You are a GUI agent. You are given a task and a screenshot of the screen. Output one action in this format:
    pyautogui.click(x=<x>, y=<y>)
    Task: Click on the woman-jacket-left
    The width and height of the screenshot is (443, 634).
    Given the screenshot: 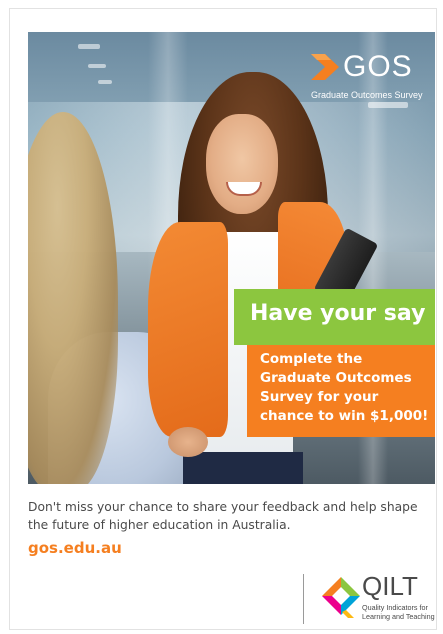 What is the action you would take?
    pyautogui.click(x=188, y=329)
    